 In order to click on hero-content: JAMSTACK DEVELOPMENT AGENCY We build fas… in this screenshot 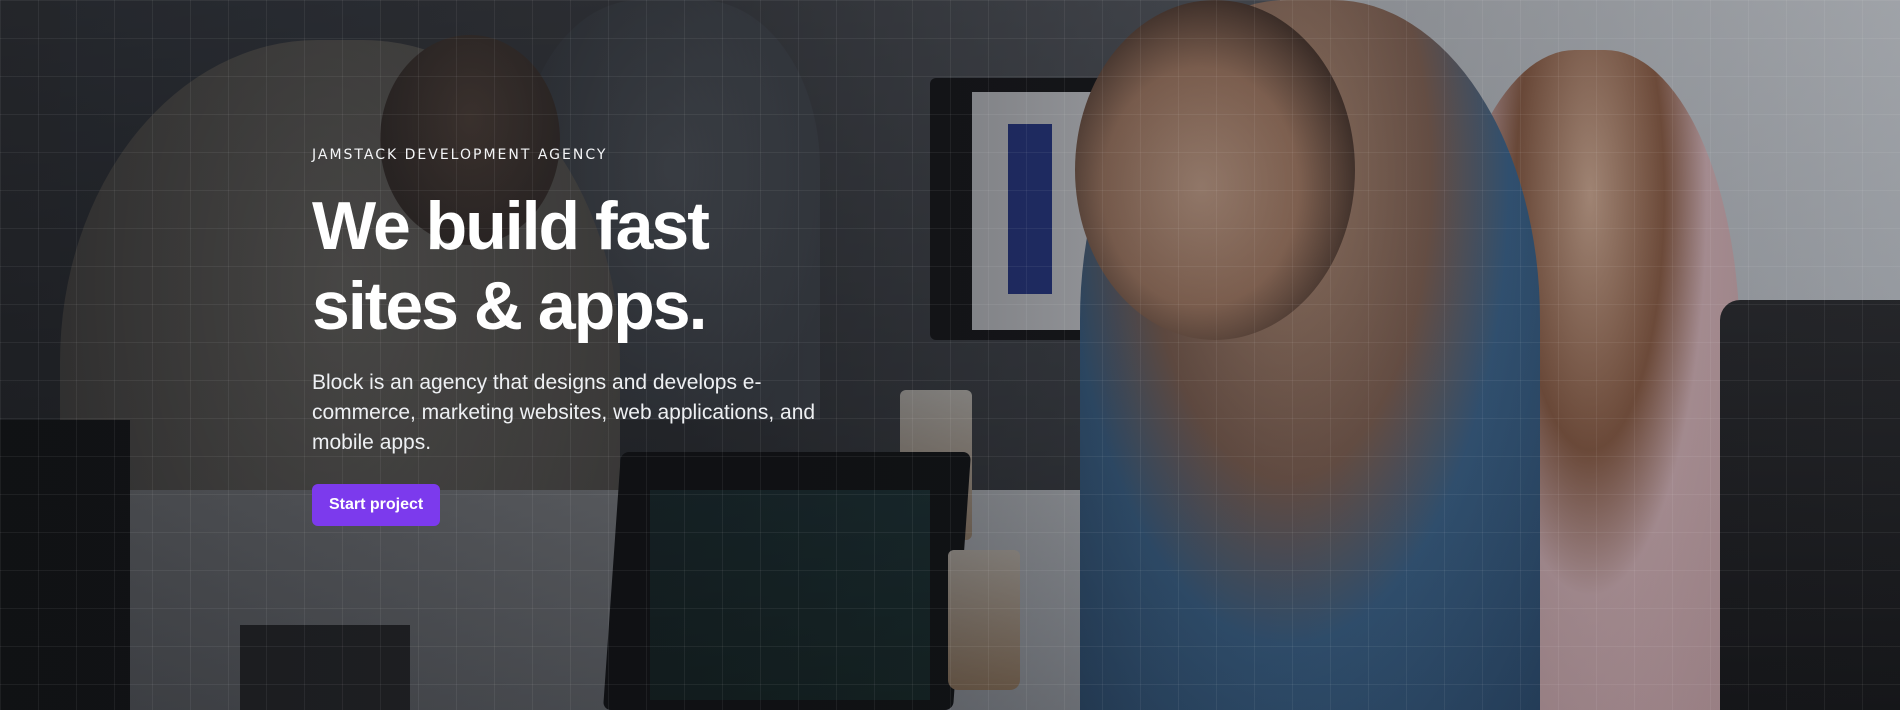, I will do `click(572, 336)`.